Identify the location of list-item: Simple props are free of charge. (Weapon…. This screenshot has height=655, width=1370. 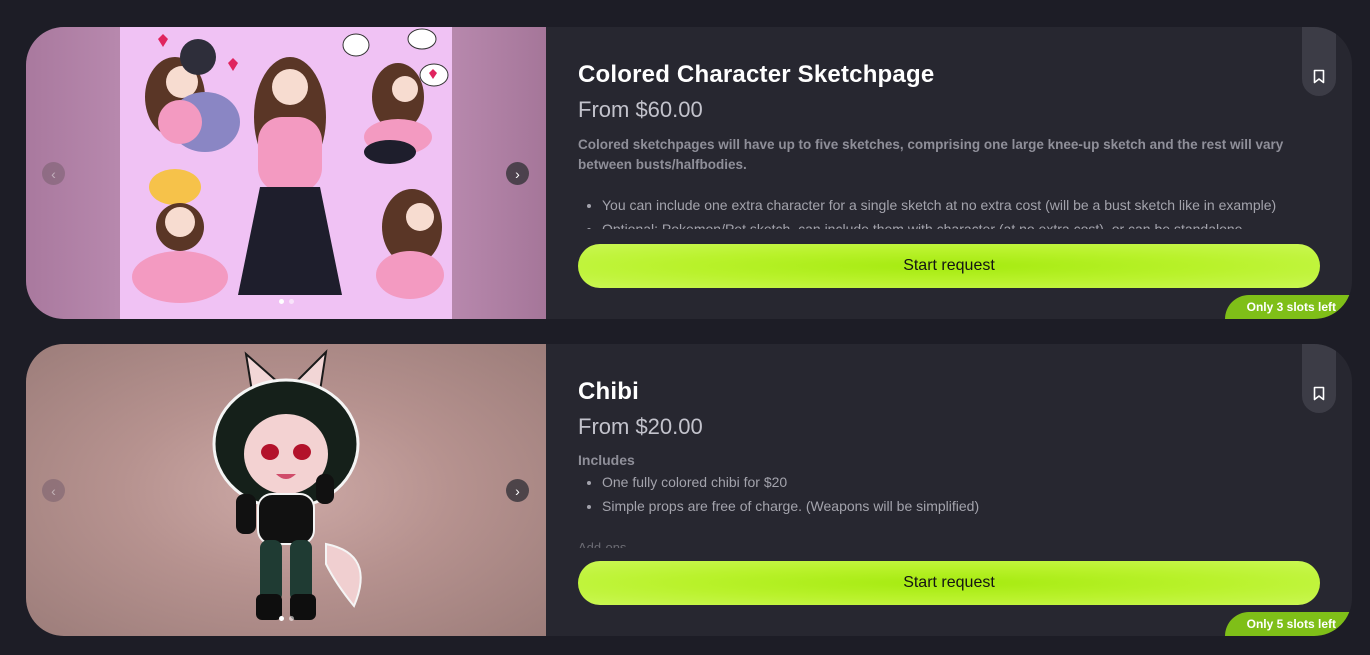
(973, 506).